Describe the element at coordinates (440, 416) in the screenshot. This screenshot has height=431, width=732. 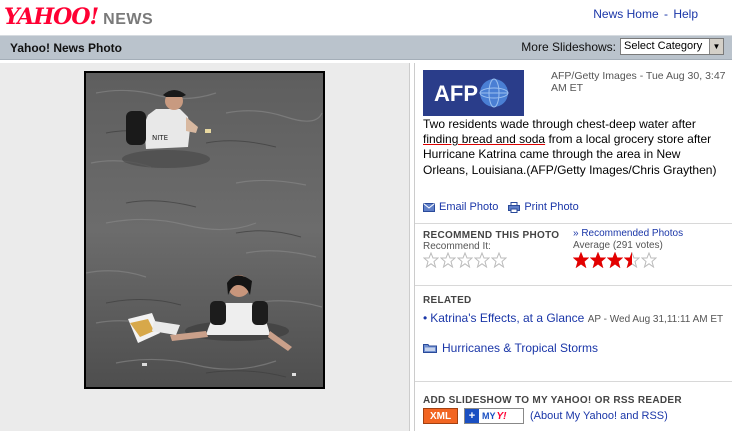
I see `xml-rss-button: XML` at that location.